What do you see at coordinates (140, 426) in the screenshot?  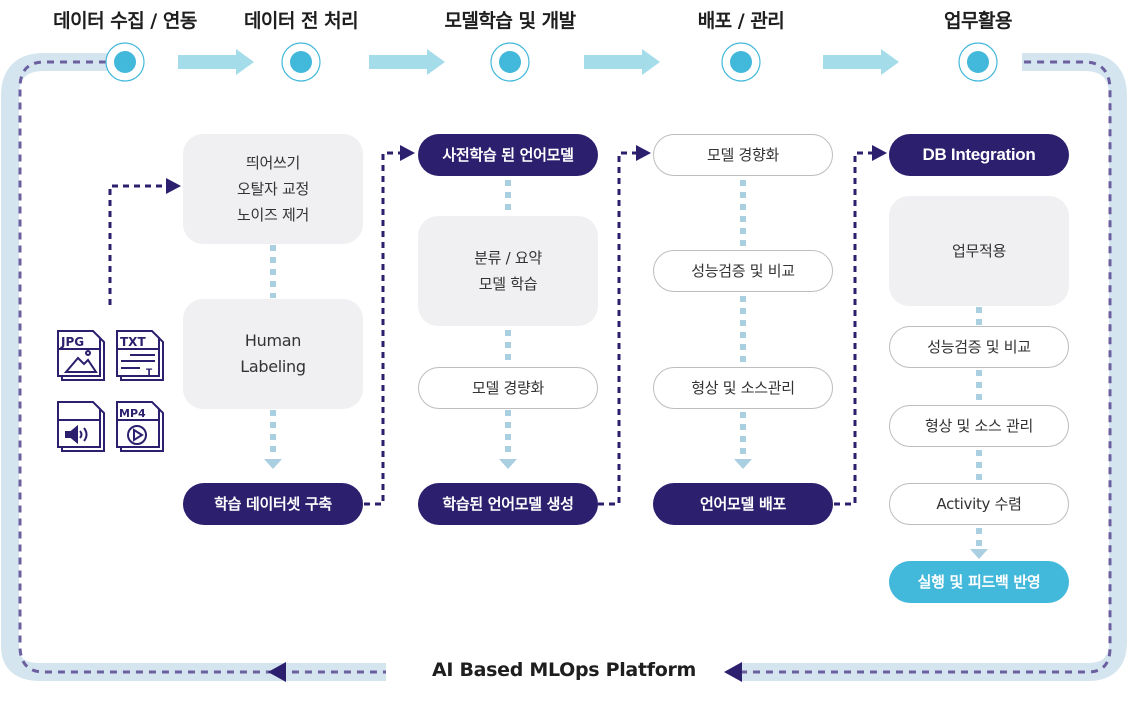 I see `video-file-icon: MP4` at bounding box center [140, 426].